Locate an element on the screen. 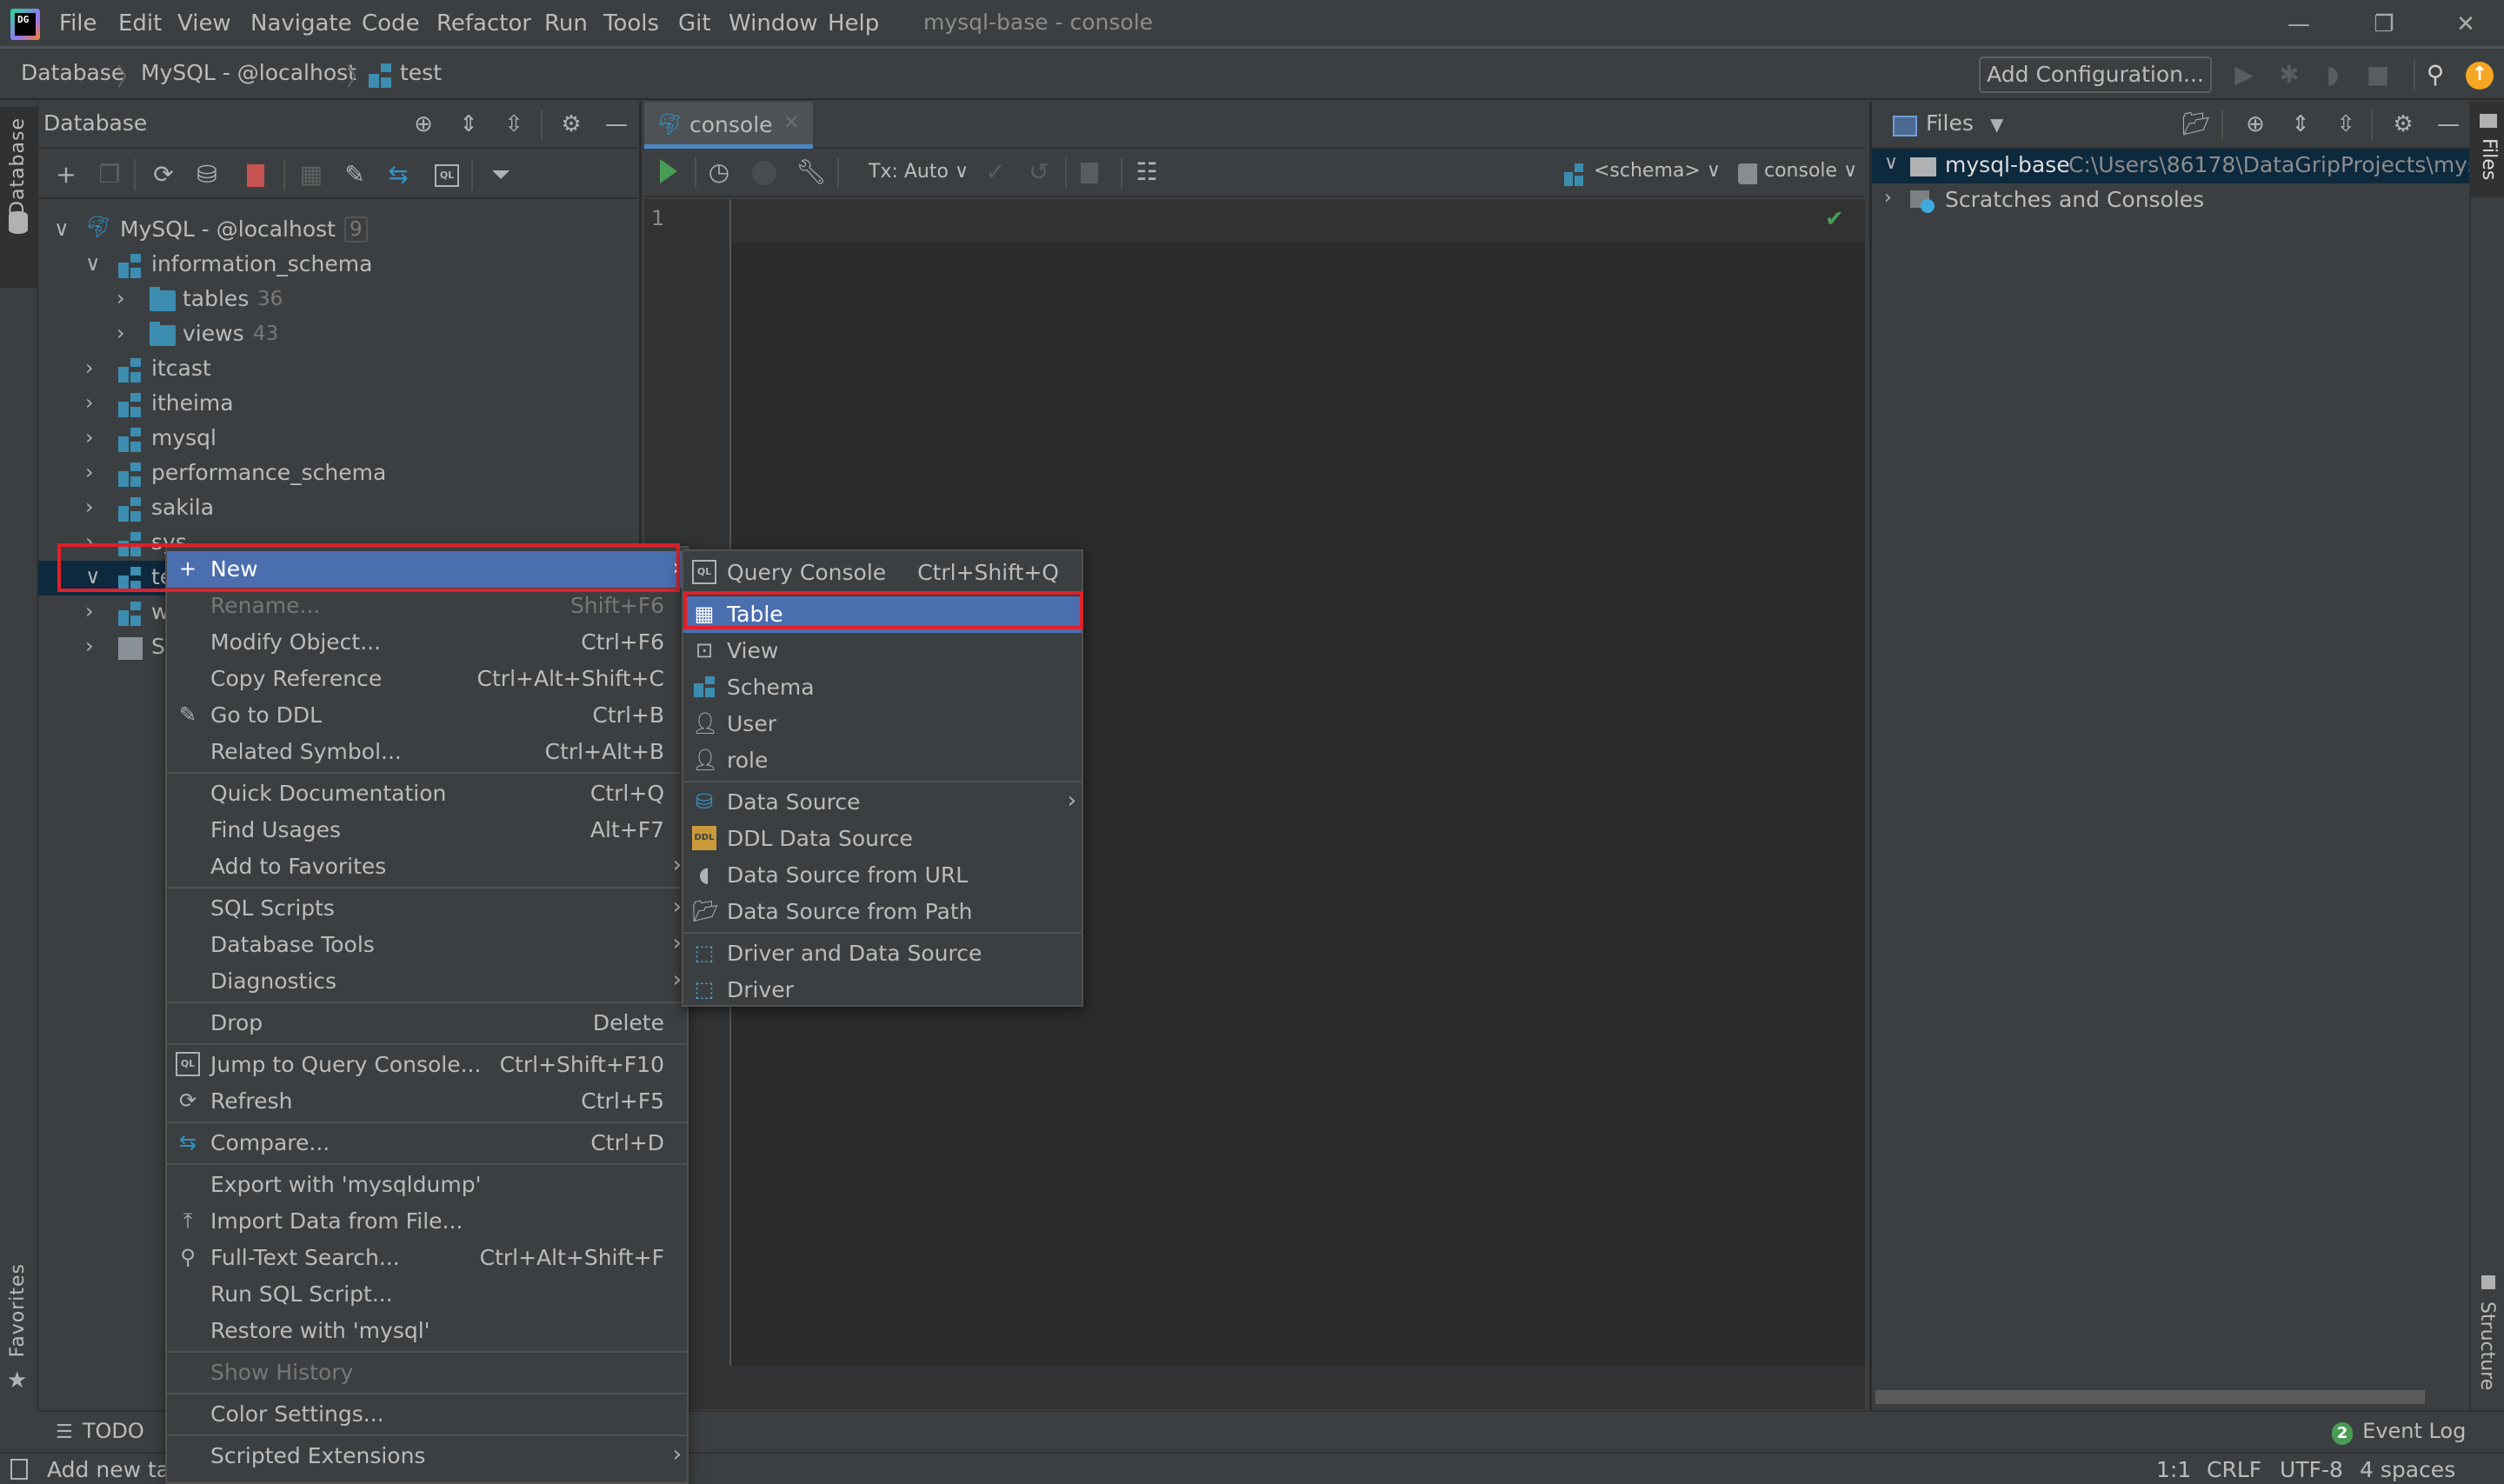 The image size is (2504, 1484). menu-item-ddl-data-source: DDL DDL Data Source is located at coordinates (883, 839).